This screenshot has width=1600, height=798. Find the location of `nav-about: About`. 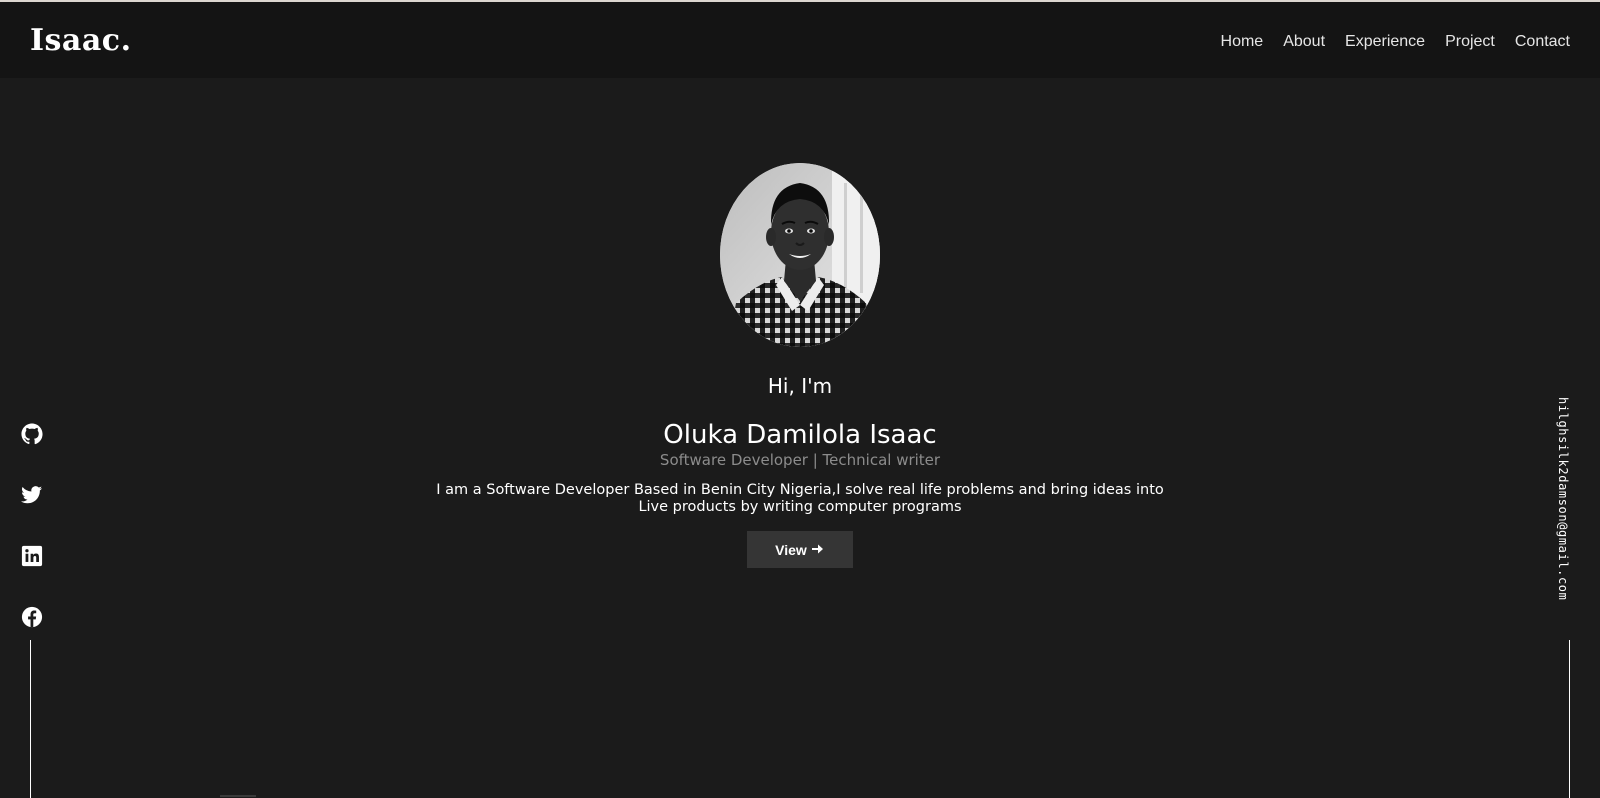

nav-about: About is located at coordinates (1304, 42).